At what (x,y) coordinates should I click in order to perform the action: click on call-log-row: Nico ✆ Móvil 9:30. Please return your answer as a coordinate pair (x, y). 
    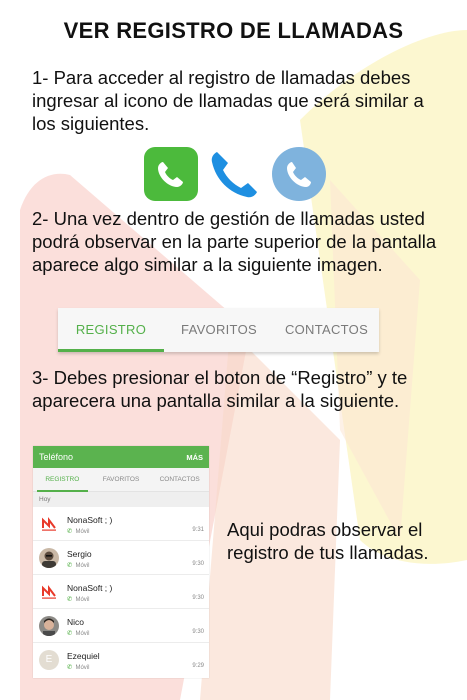
    Looking at the image, I should click on (121, 626).